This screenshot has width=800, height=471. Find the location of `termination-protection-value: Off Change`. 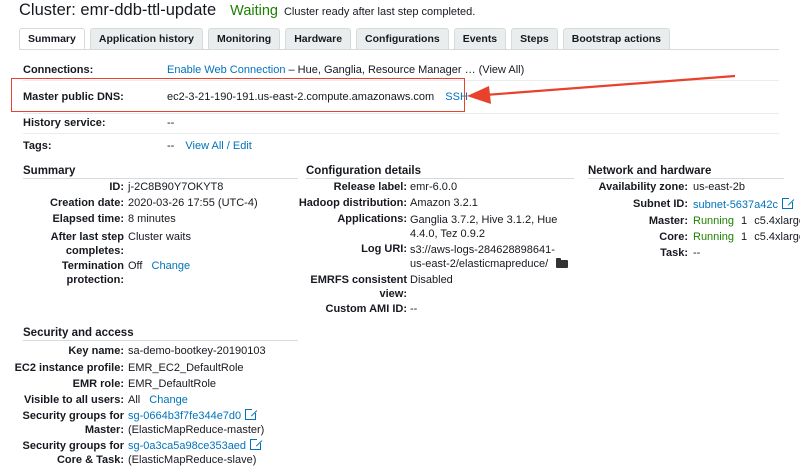

termination-protection-value: Off Change is located at coordinates (159, 266).